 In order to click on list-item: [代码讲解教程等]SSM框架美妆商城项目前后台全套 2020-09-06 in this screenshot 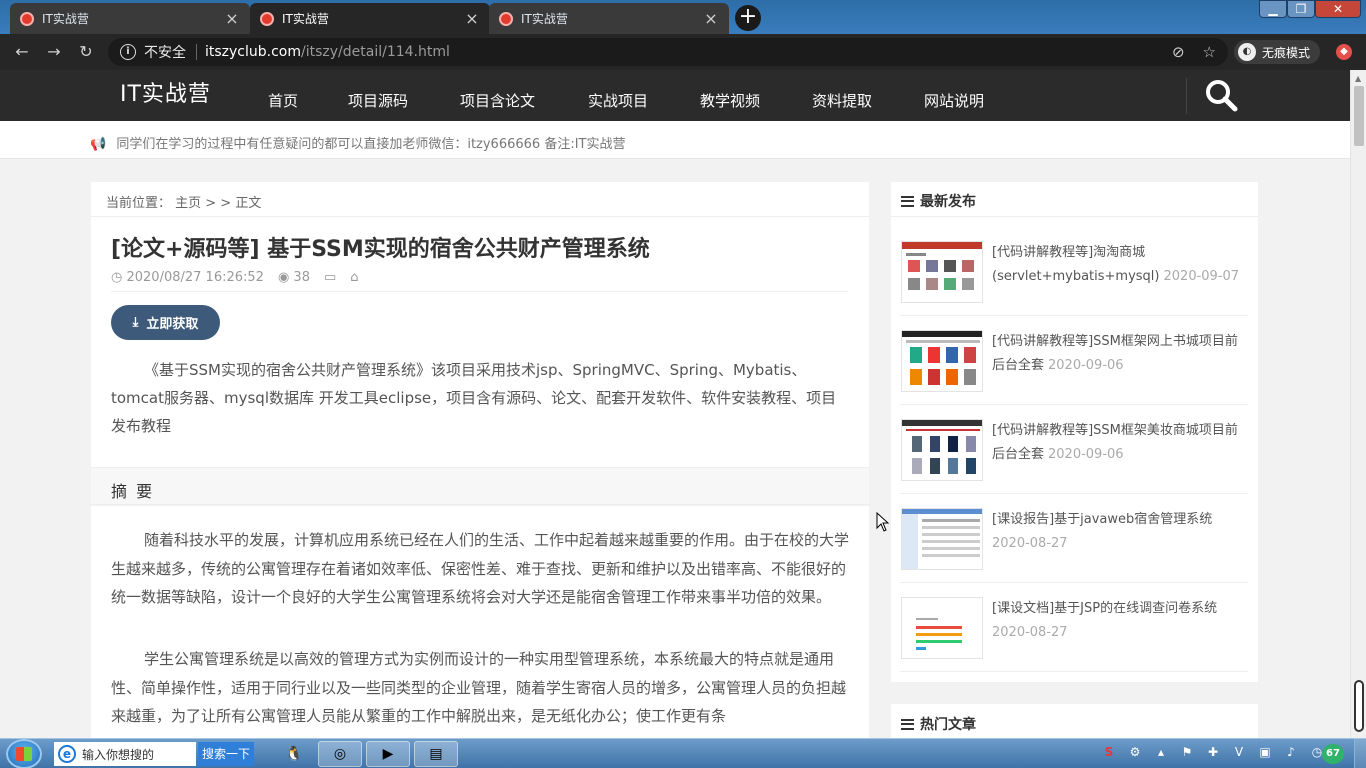, I will do `click(1075, 459)`.